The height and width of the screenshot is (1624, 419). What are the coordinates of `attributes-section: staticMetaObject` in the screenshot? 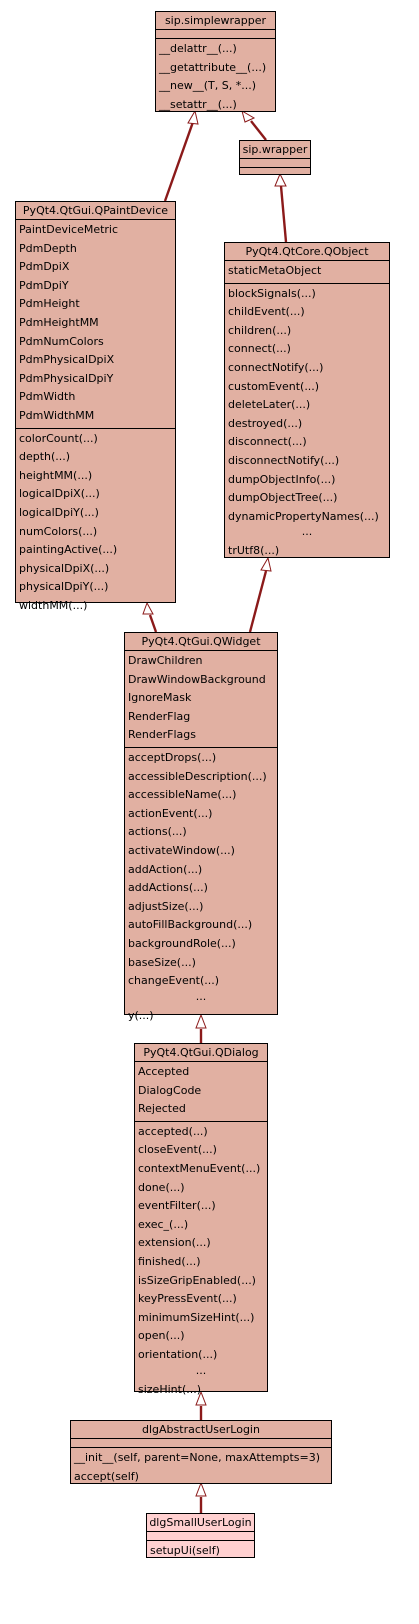 It's located at (307, 272).